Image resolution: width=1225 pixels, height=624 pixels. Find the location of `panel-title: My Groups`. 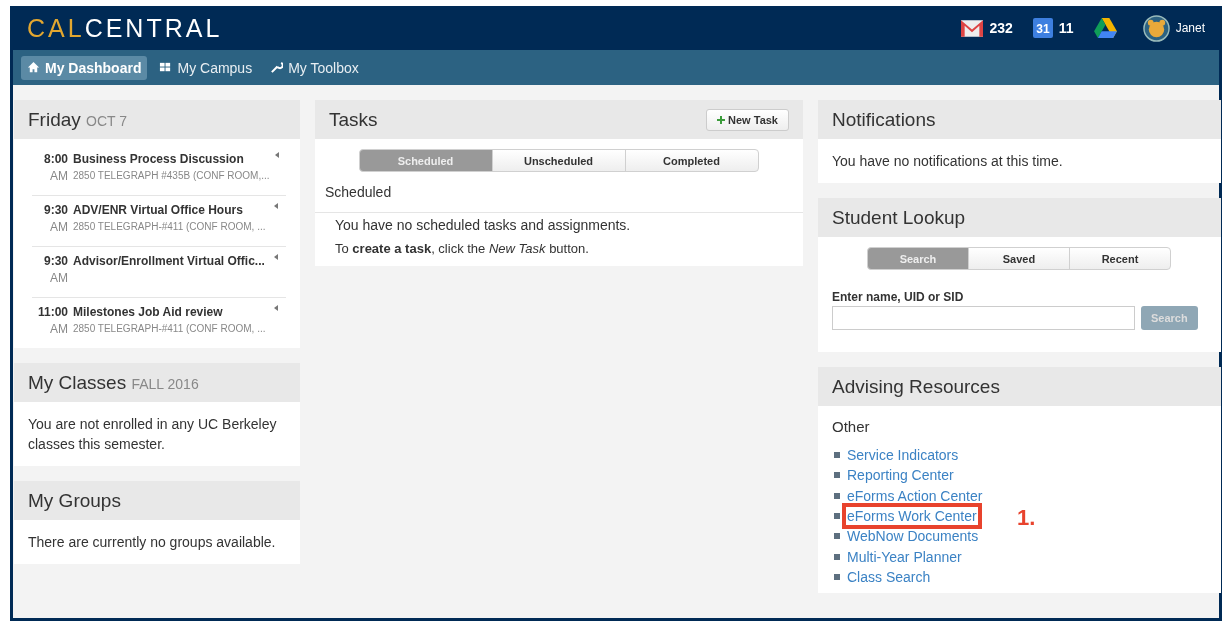

panel-title: My Groups is located at coordinates (74, 500).